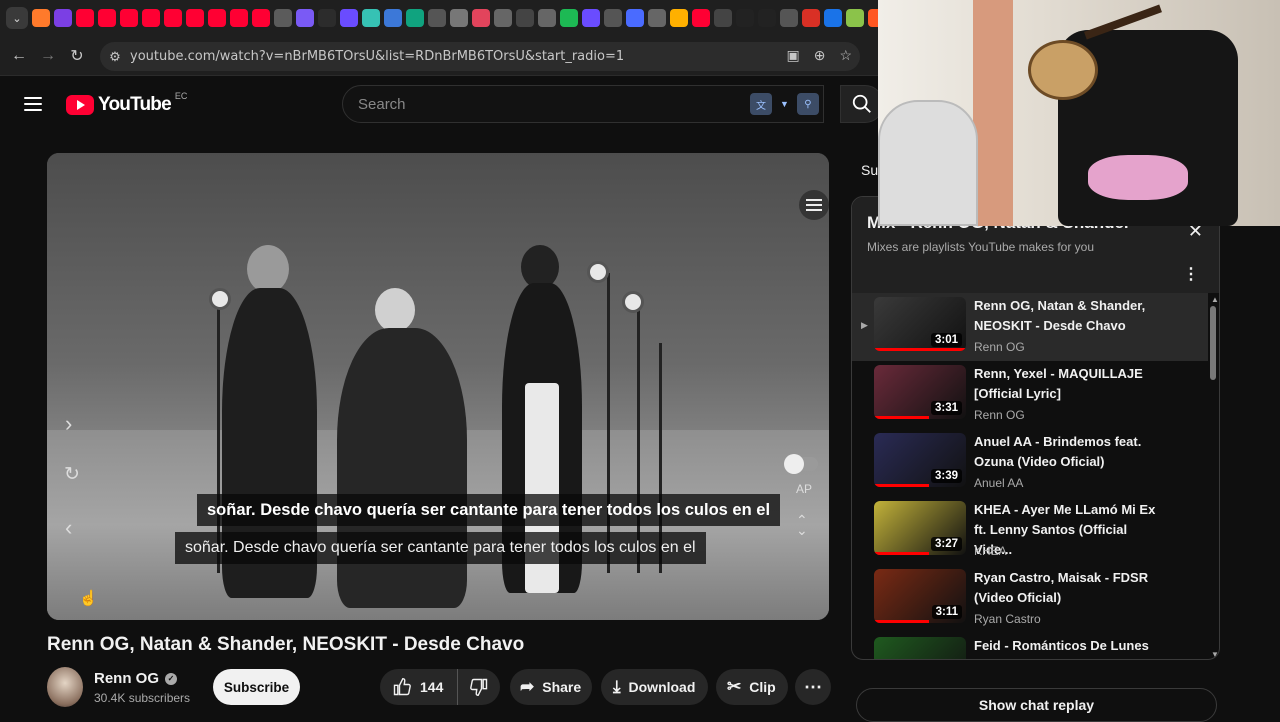 The width and height of the screenshot is (1280, 722). I want to click on video-thumbnail: 3:11, so click(920, 596).